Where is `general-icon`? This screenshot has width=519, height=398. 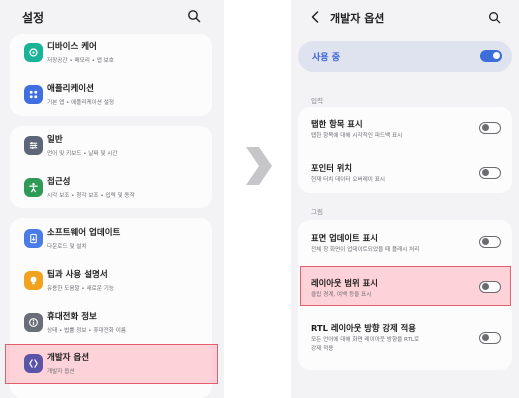
general-icon is located at coordinates (33, 145).